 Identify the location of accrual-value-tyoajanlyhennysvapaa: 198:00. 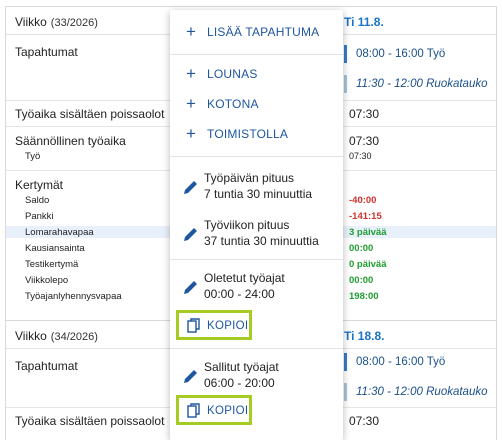
(364, 296).